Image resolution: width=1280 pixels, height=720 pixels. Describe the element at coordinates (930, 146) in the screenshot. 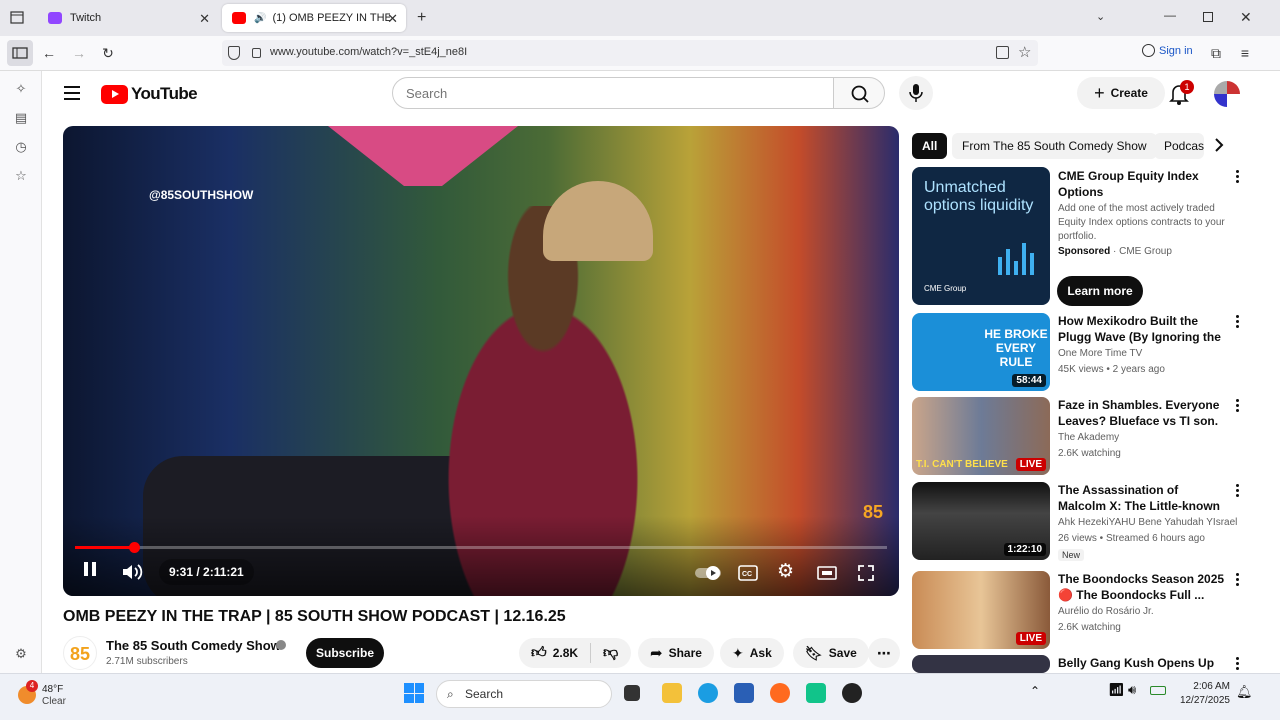

I see `chip-all: All` at that location.